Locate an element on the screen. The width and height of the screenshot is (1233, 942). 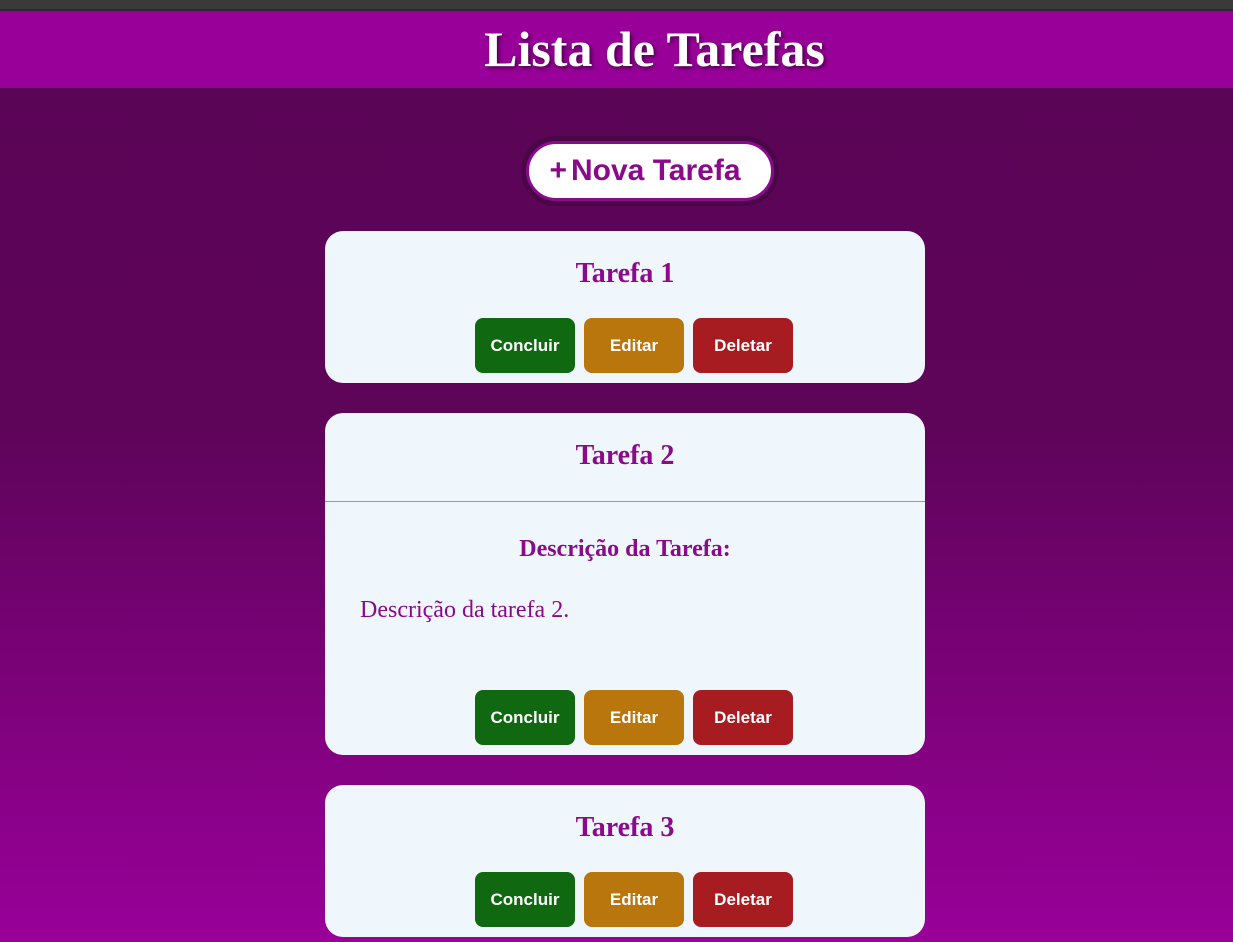
task-title: Tarefa 1 is located at coordinates (625, 273).